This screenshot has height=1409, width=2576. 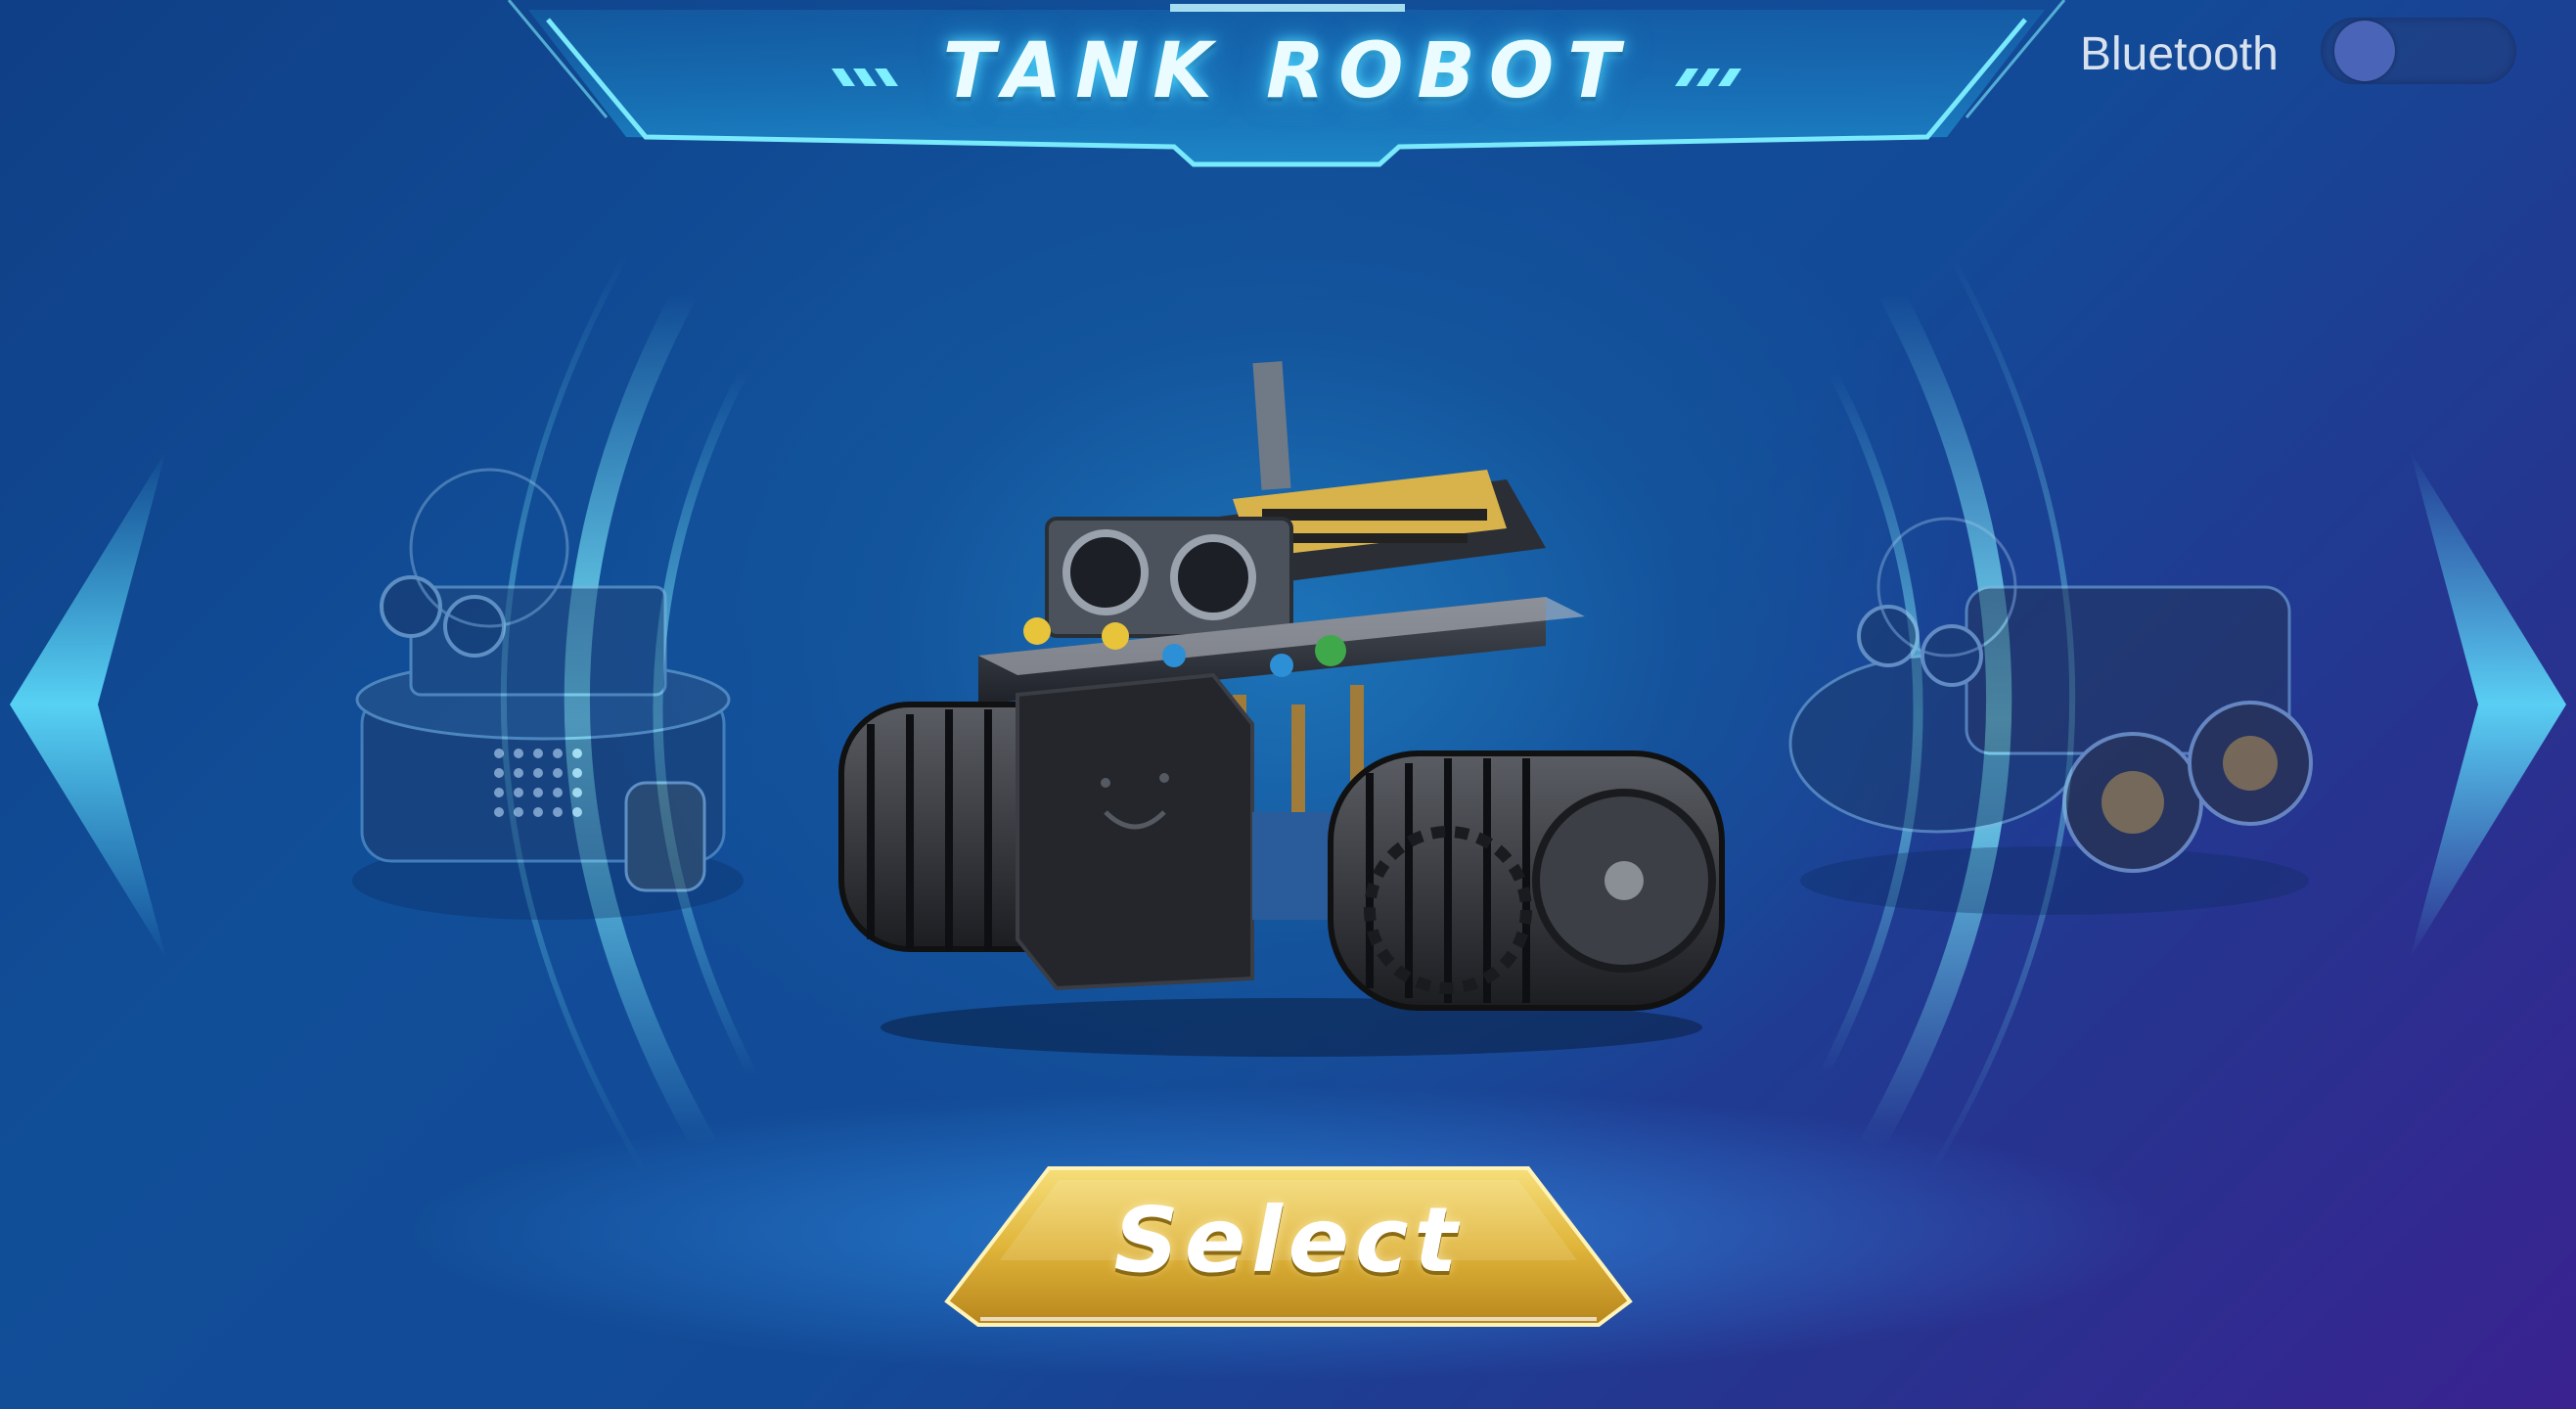 I want to click on chevron-right-icon, so click(x=2488, y=705).